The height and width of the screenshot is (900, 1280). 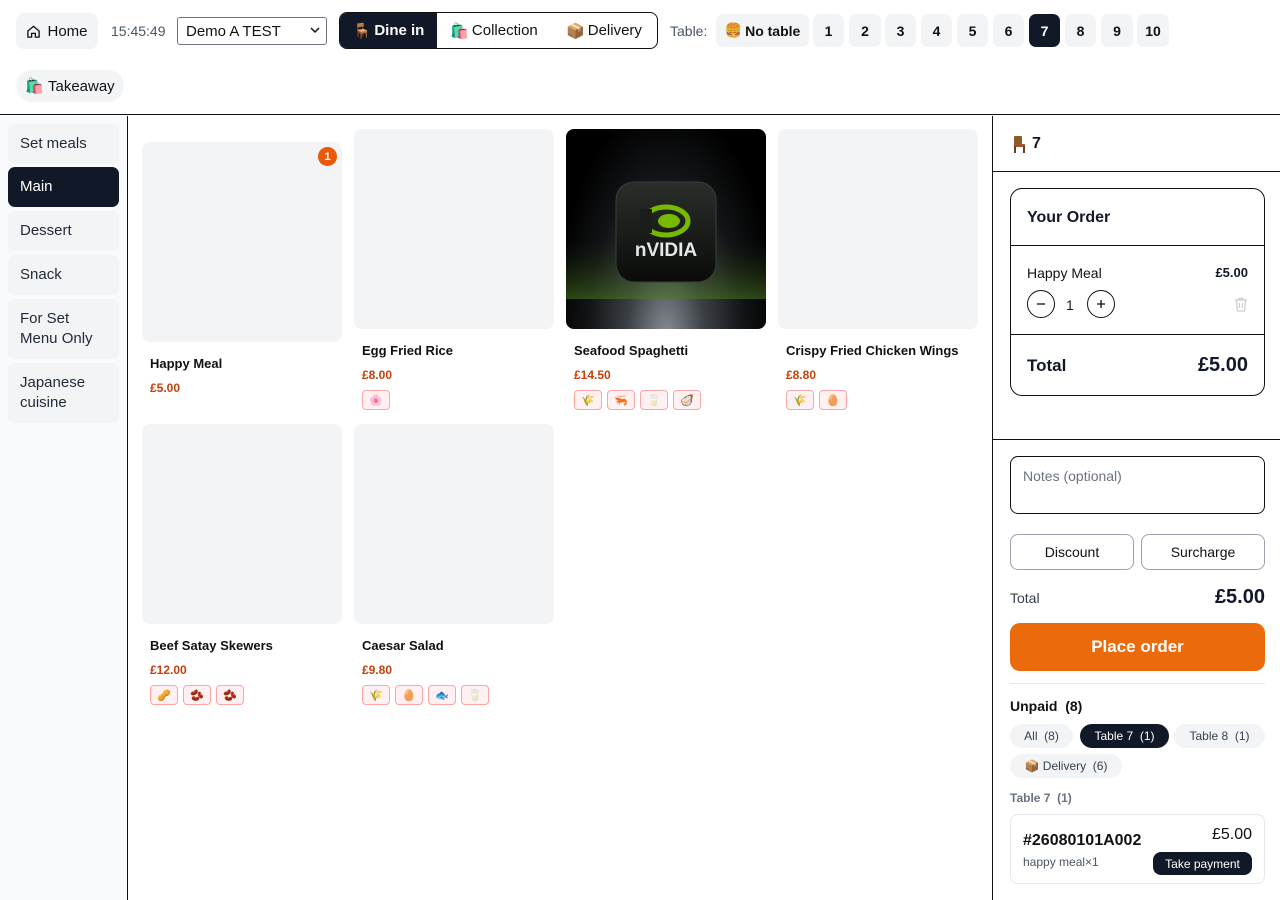 I want to click on allergen-list: 🌾 🦐 🥛 🦪, so click(x=670, y=400).